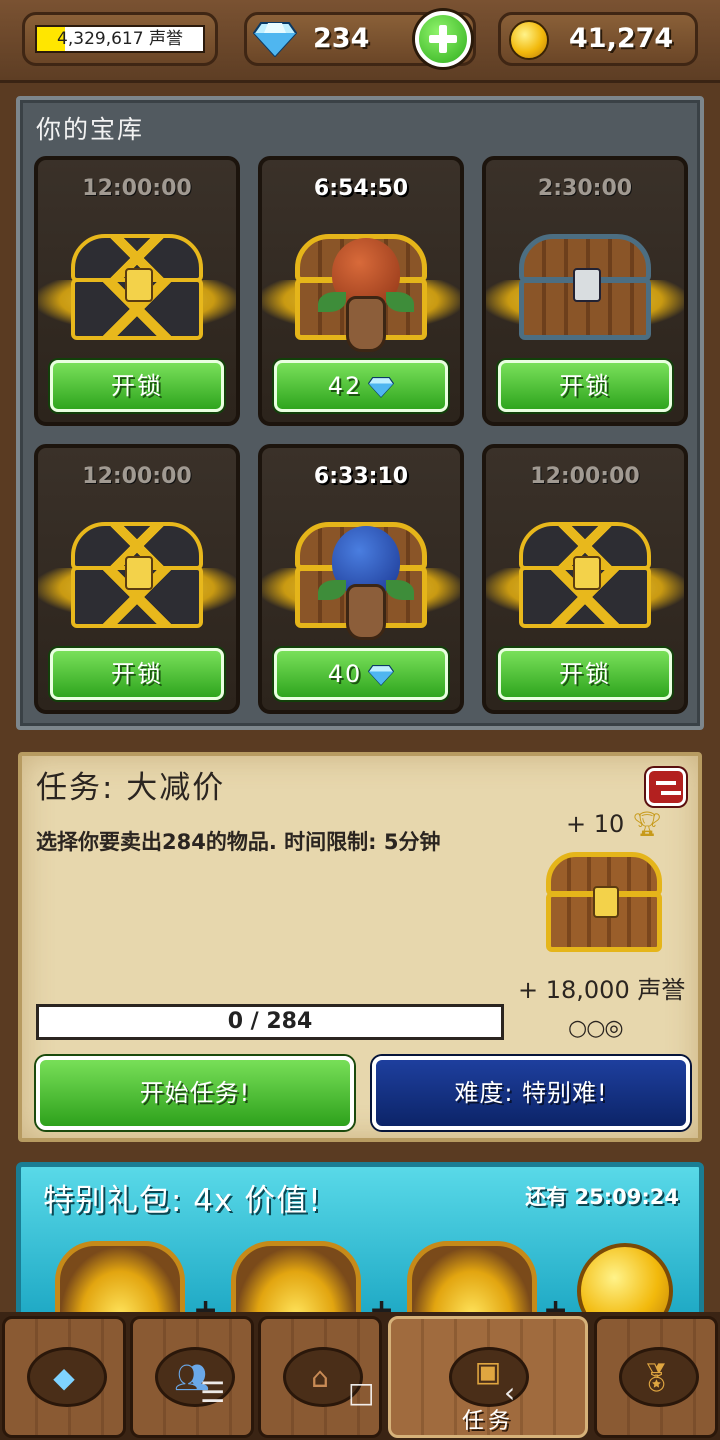  I want to click on vault-slot: 6:33:10 40, so click(361, 579).